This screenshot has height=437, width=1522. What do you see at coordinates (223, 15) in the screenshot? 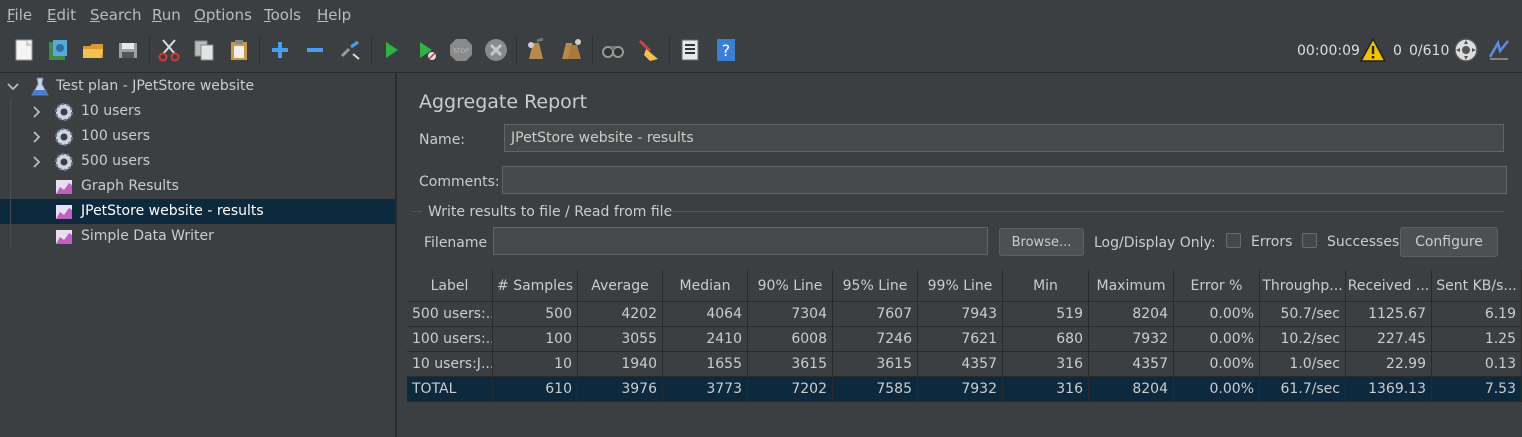
I see `menu-options: Options` at bounding box center [223, 15].